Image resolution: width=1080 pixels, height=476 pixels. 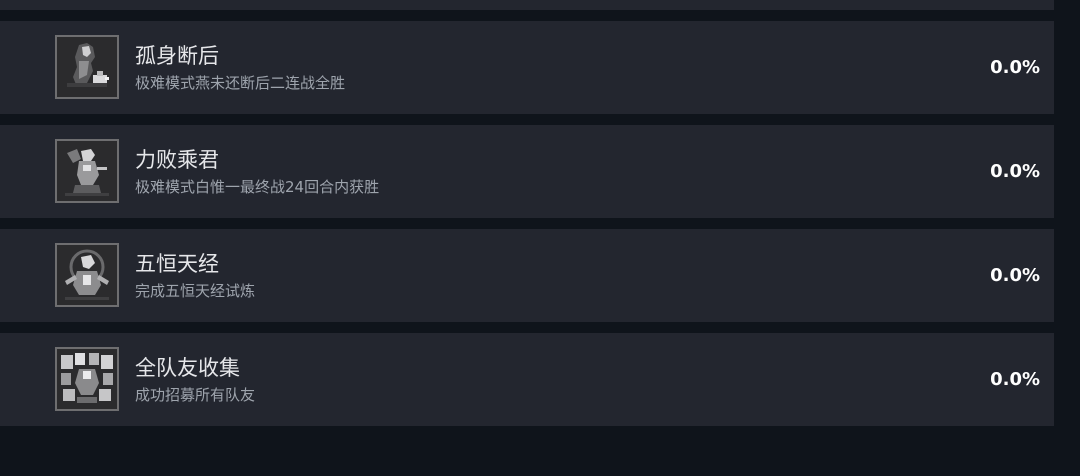 I want to click on achievement-description: 极难模式燕未还断后二连战全胜, so click(x=240, y=83).